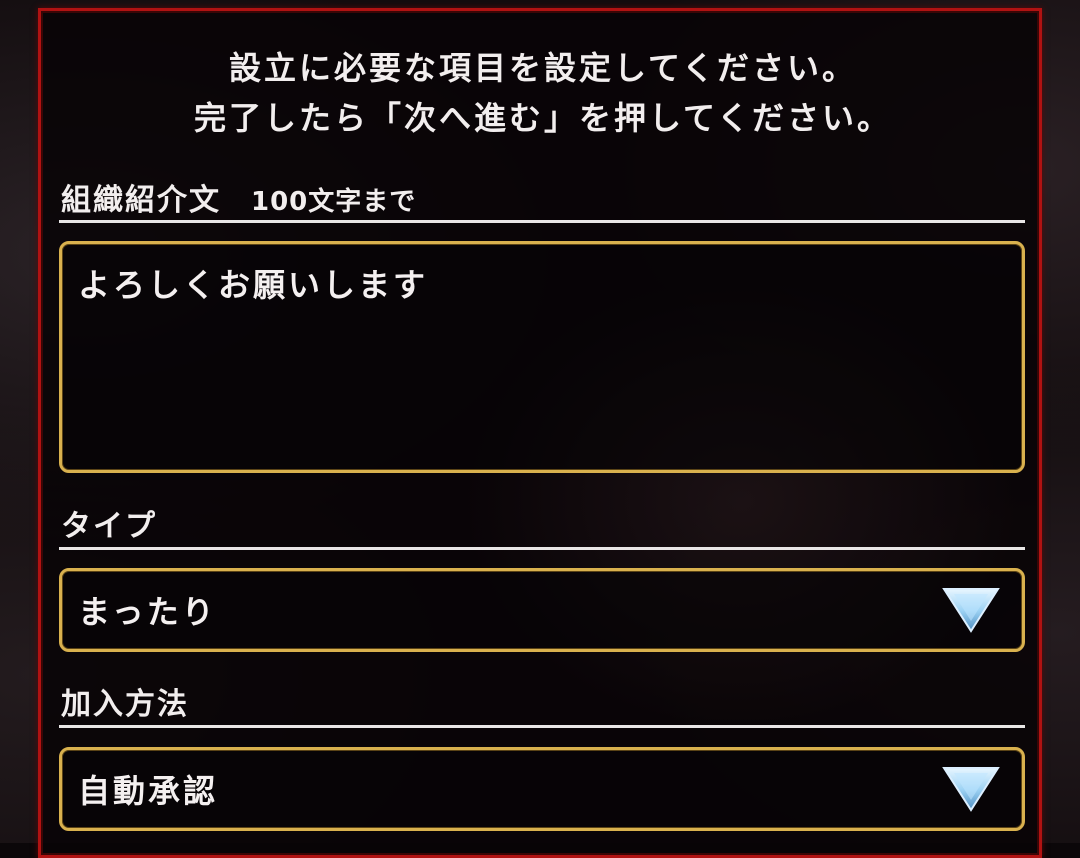  What do you see at coordinates (125, 704) in the screenshot?
I see `join-method-label: 加入方法` at bounding box center [125, 704].